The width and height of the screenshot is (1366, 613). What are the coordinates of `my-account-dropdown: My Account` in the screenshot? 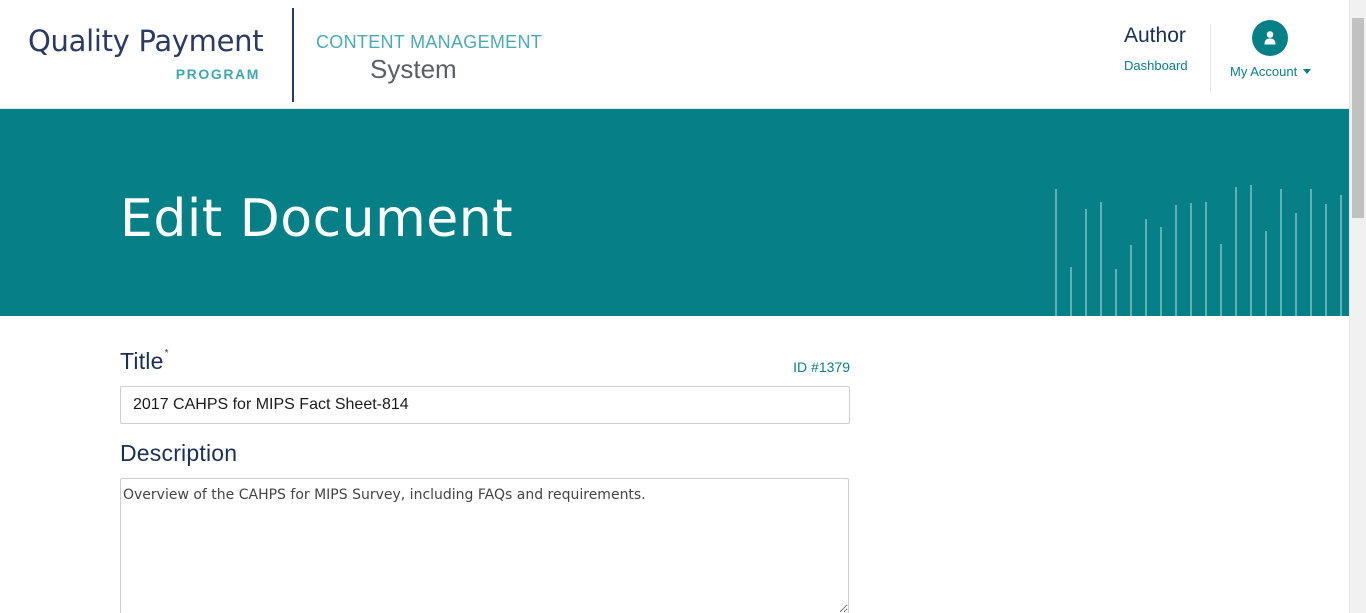 It's located at (1280, 71).